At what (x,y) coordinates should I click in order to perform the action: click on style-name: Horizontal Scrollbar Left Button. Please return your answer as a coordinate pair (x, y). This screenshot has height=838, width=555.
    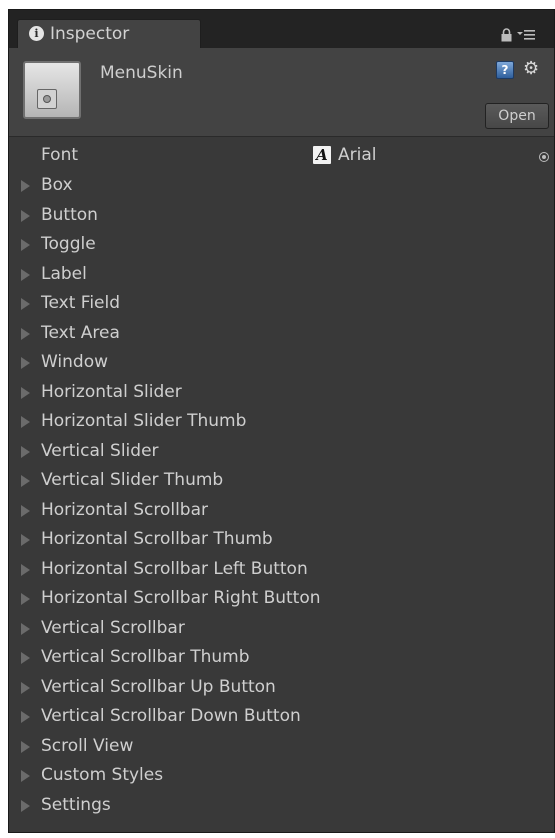
    Looking at the image, I should click on (174, 568).